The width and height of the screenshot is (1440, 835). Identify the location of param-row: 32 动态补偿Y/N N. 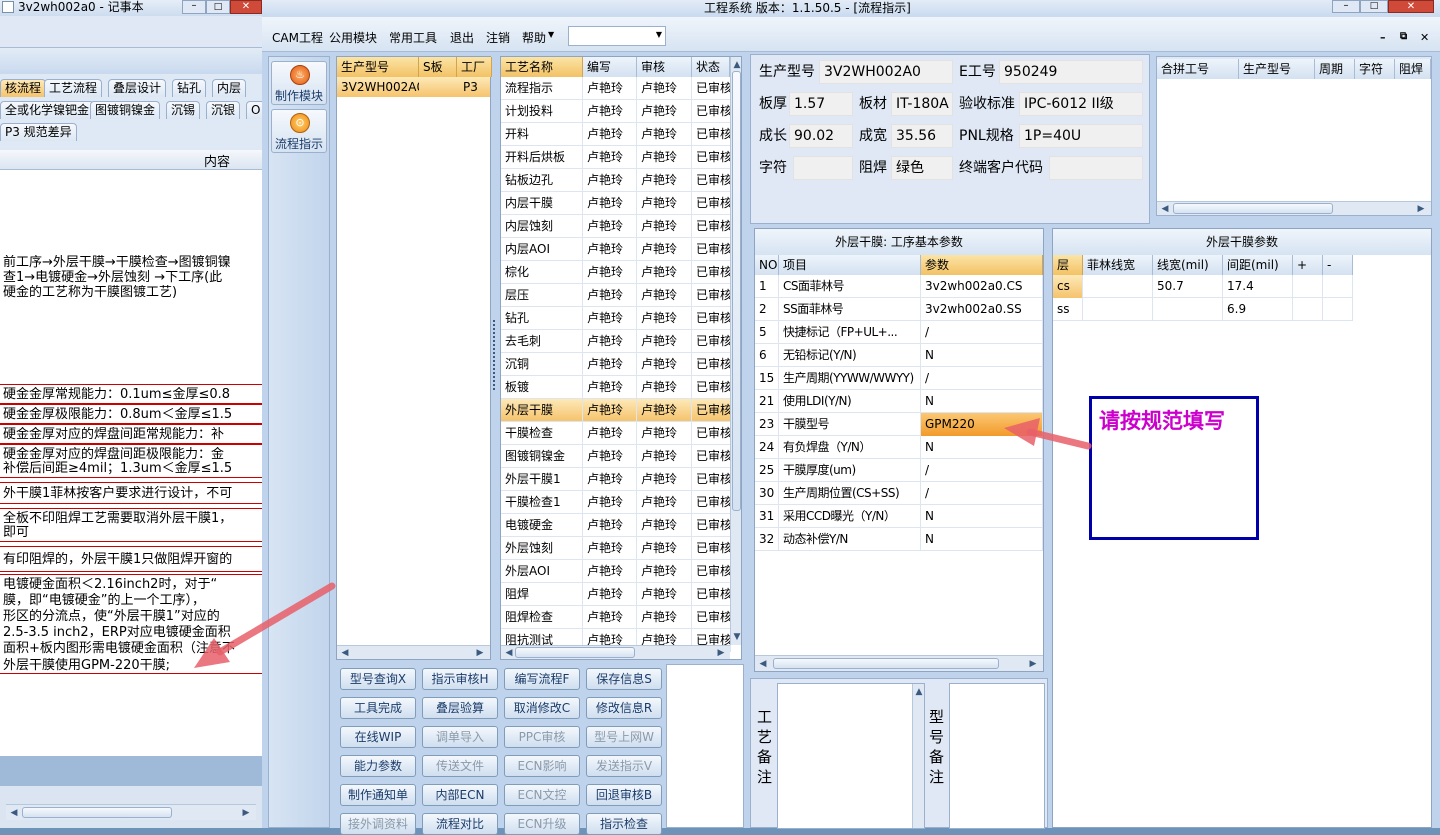
(899, 539).